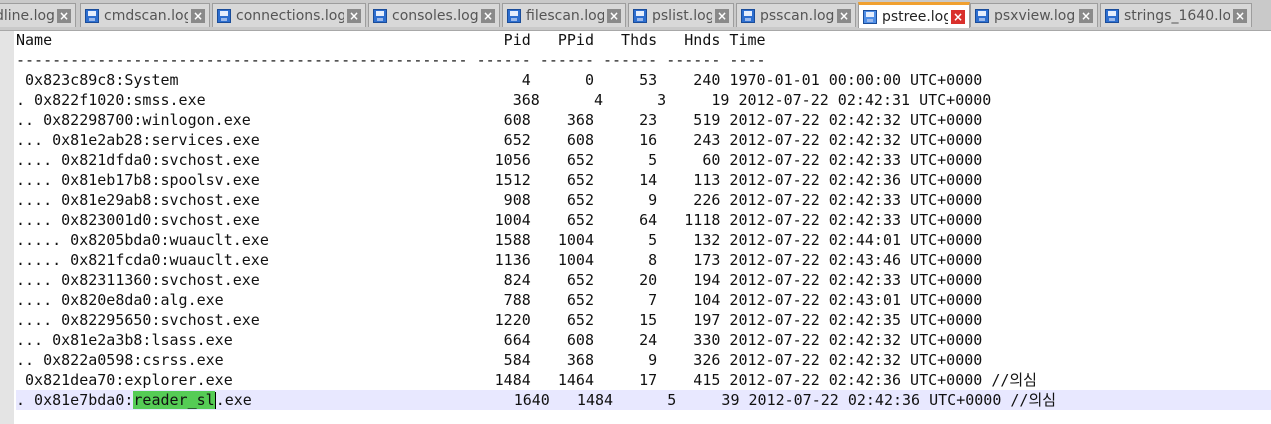 Image resolution: width=1271 pixels, height=424 pixels. I want to click on tab-8: psxview.log ×, so click(1034, 15).